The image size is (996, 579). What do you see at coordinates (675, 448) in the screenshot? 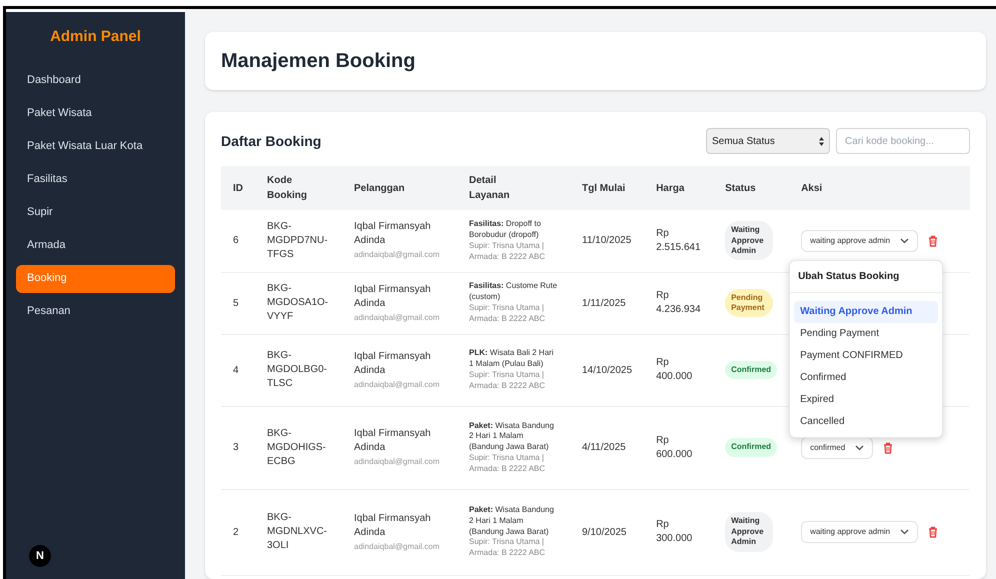
I see `price: Rp 600.000` at bounding box center [675, 448].